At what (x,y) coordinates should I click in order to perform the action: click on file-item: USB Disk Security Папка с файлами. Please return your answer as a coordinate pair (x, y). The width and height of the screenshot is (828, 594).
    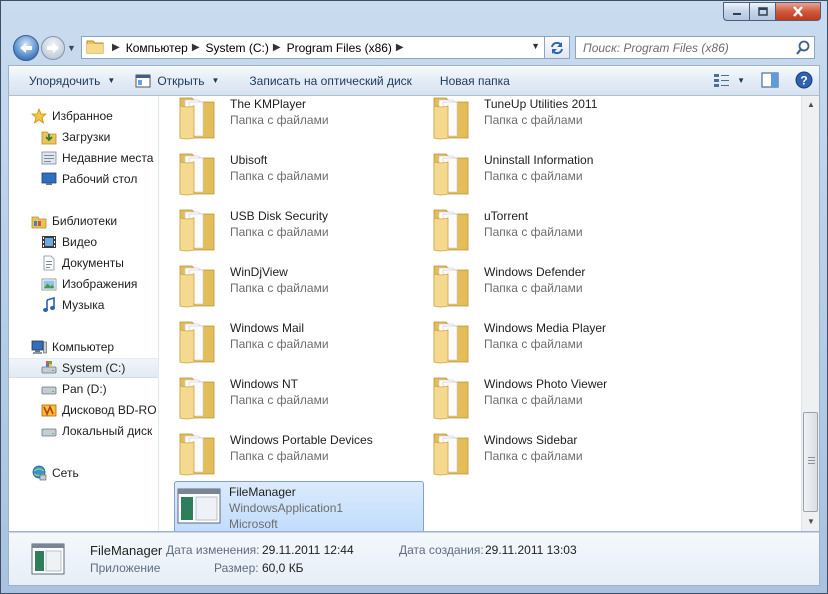
    Looking at the image, I should click on (301, 230).